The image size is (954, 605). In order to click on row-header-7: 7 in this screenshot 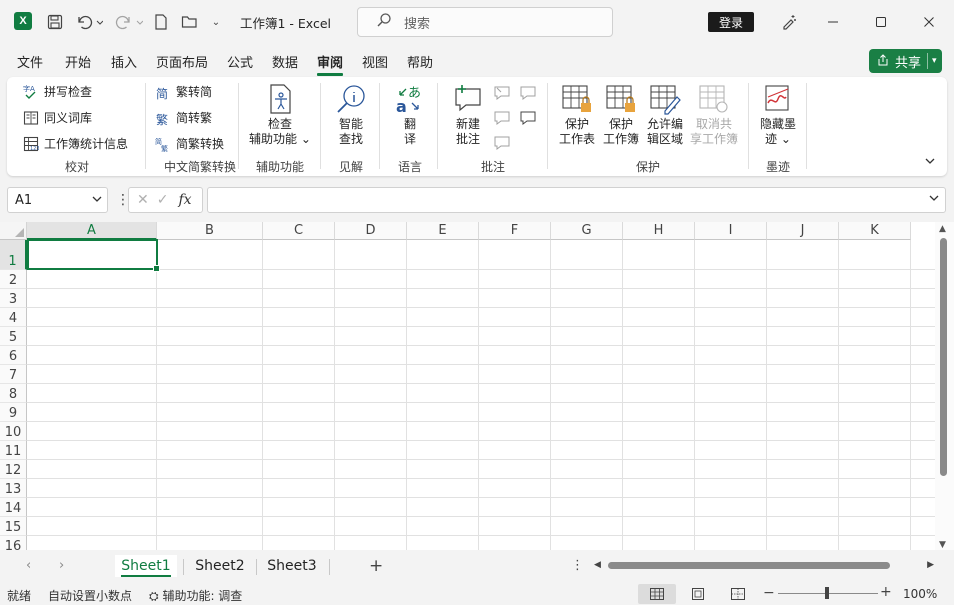, I will do `click(13, 374)`.